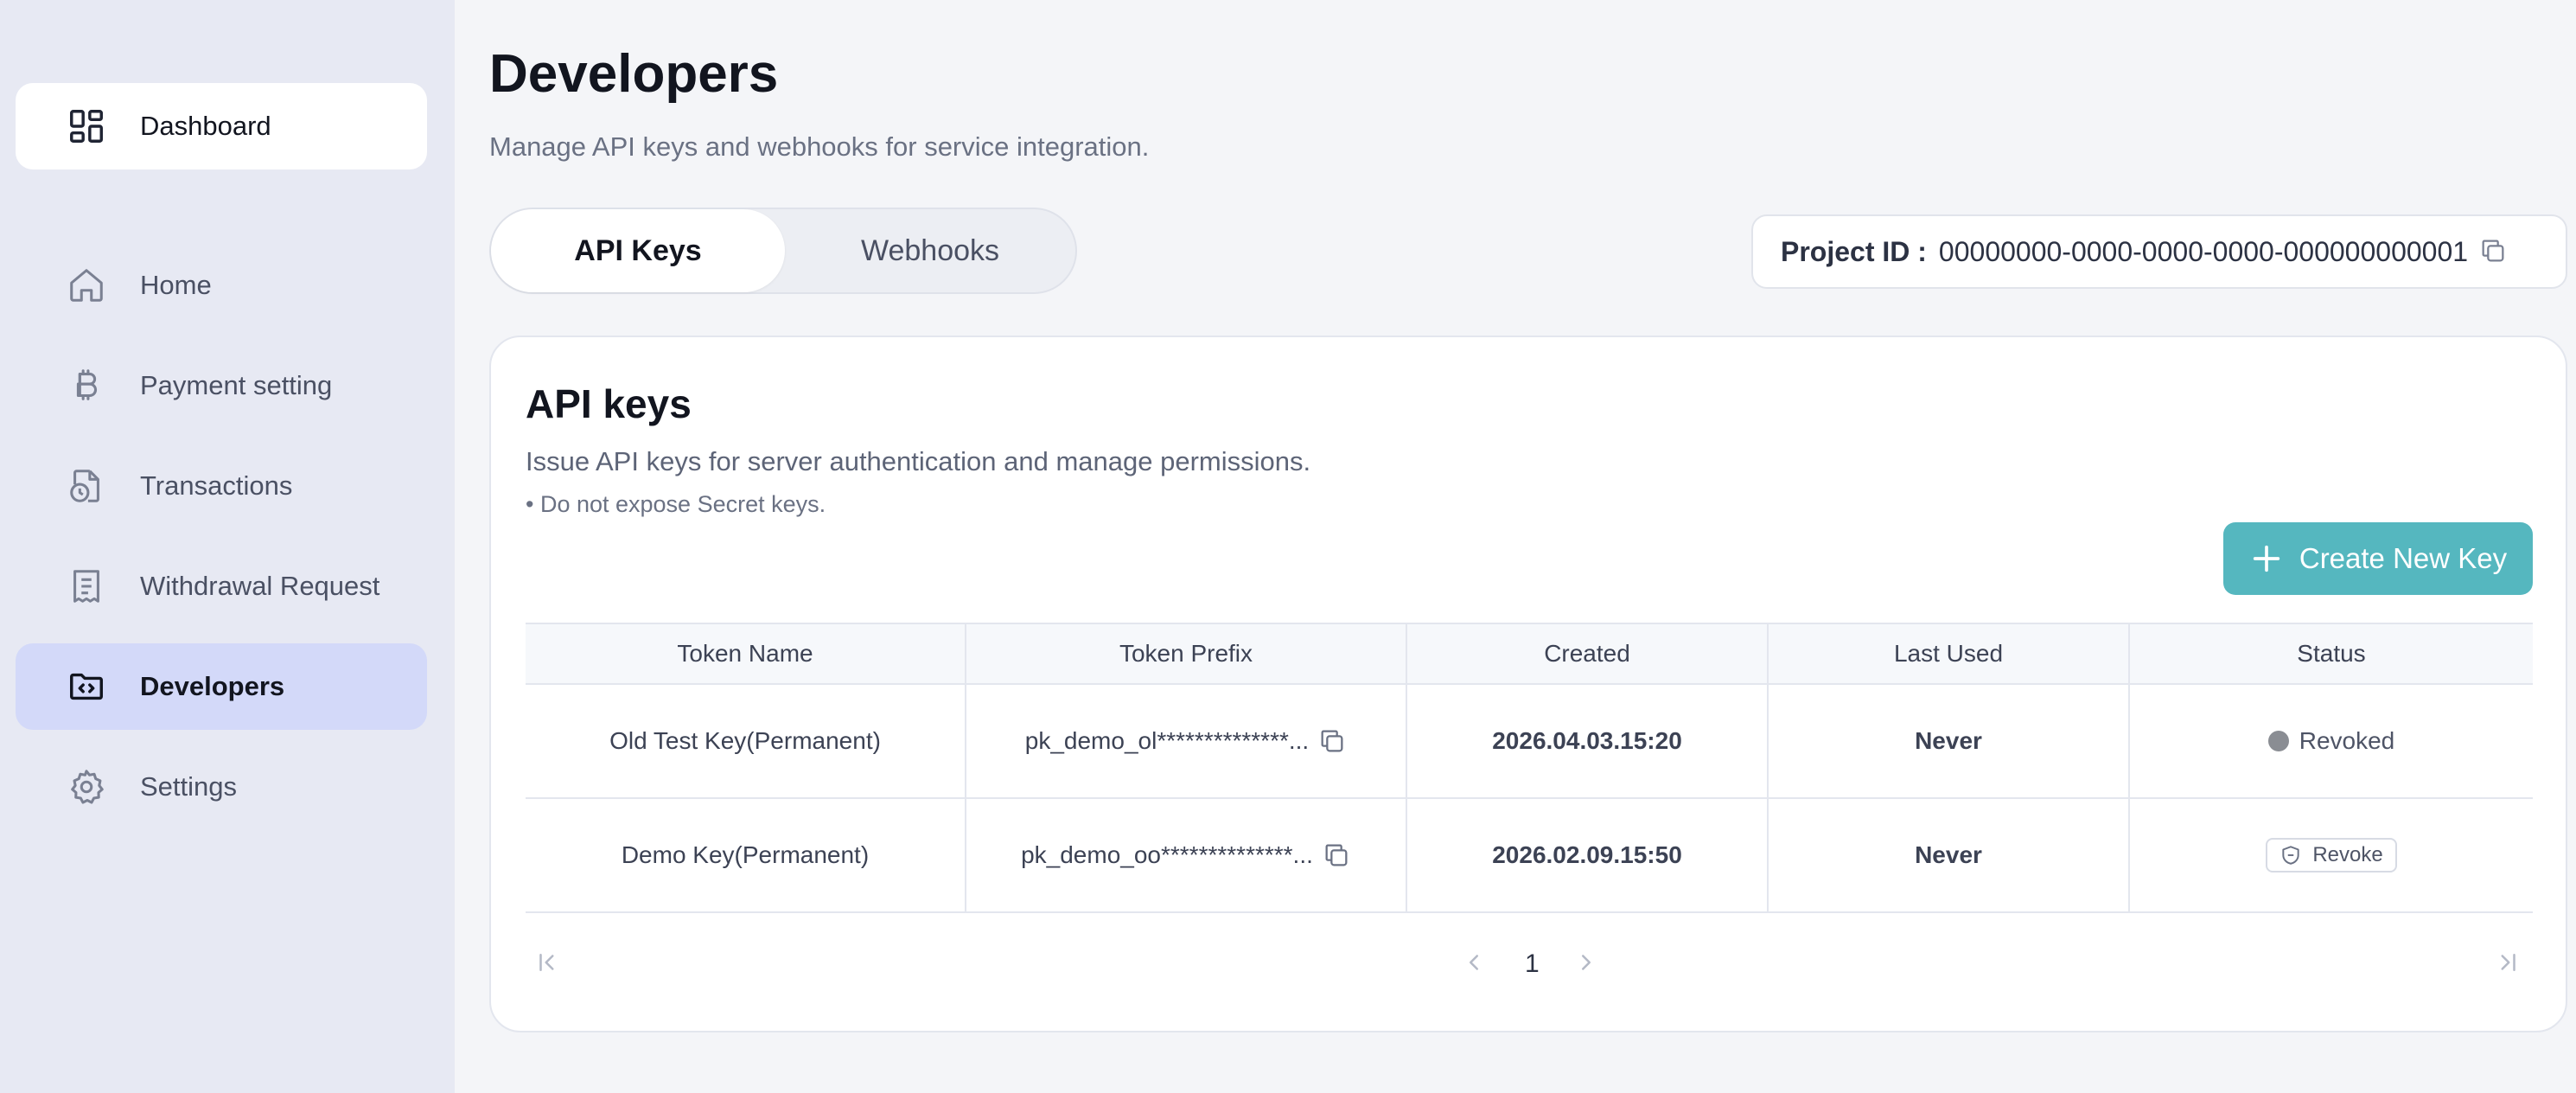 The height and width of the screenshot is (1093, 2576). What do you see at coordinates (1854, 251) in the screenshot?
I see `project-id-label: Project ID :` at bounding box center [1854, 251].